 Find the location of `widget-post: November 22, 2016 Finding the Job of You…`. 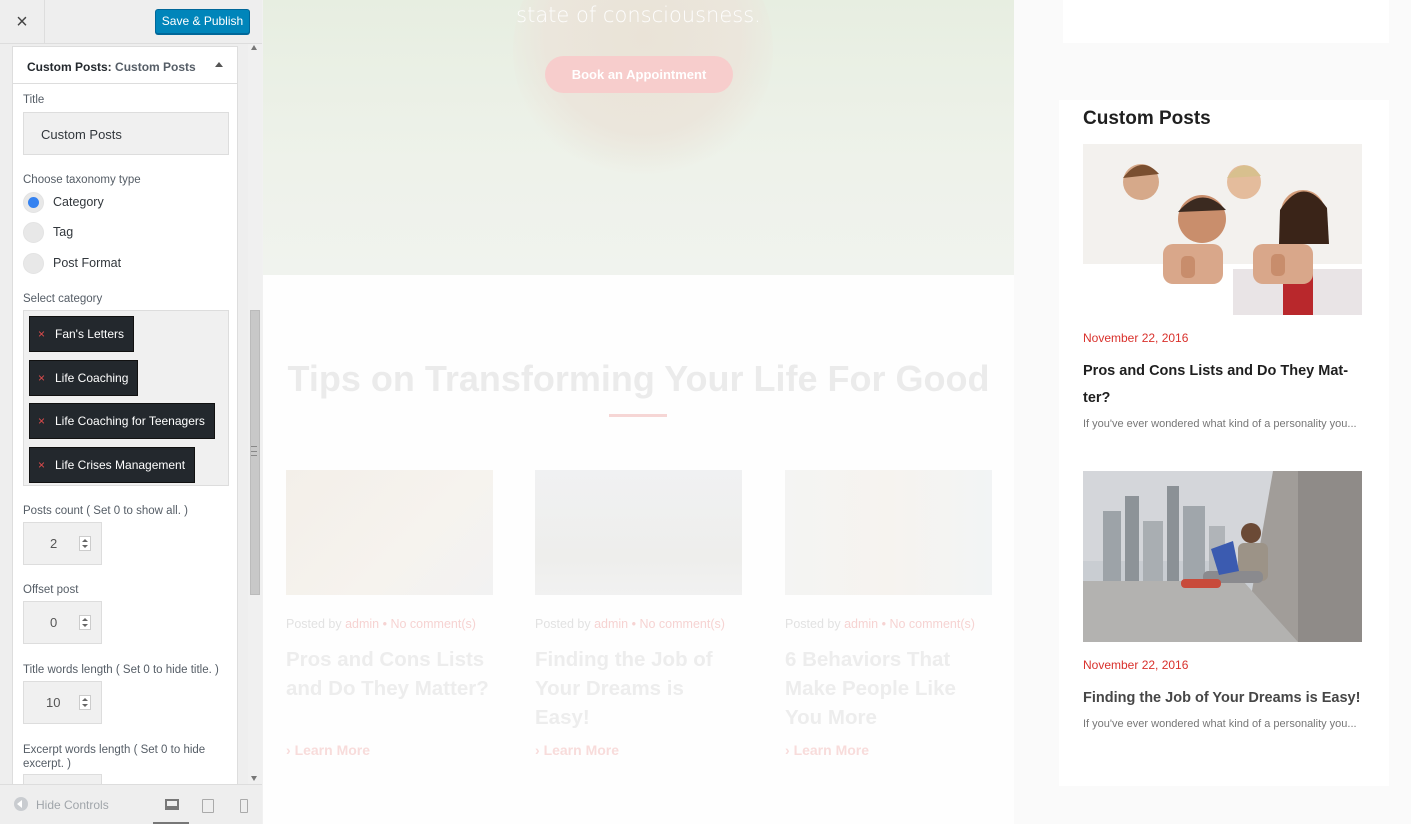

widget-post: November 22, 2016 Finding the Job of You… is located at coordinates (1222, 600).